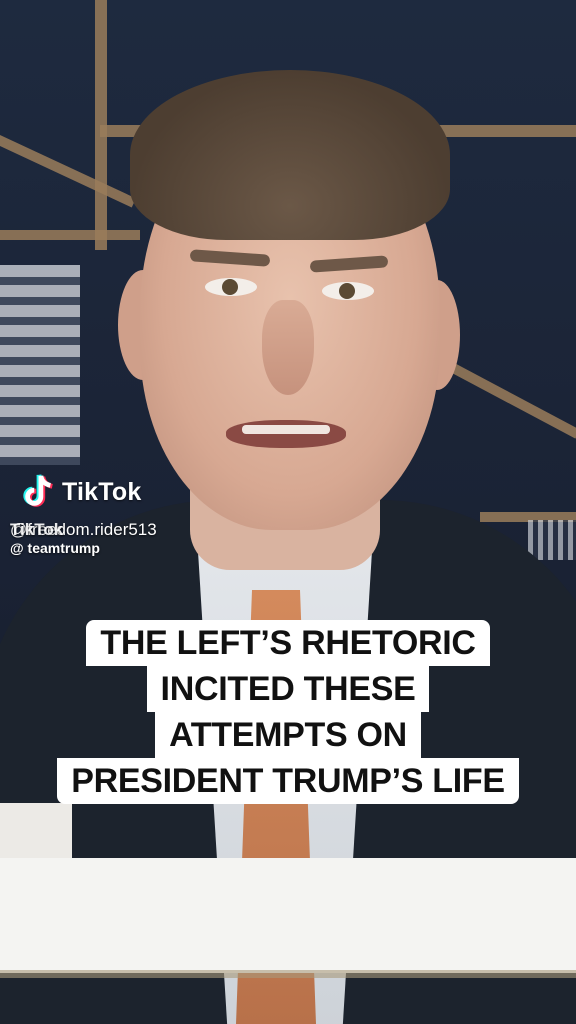 Image resolution: width=576 pixels, height=1024 pixels. I want to click on caption-line: INCITED THESE, so click(288, 689).